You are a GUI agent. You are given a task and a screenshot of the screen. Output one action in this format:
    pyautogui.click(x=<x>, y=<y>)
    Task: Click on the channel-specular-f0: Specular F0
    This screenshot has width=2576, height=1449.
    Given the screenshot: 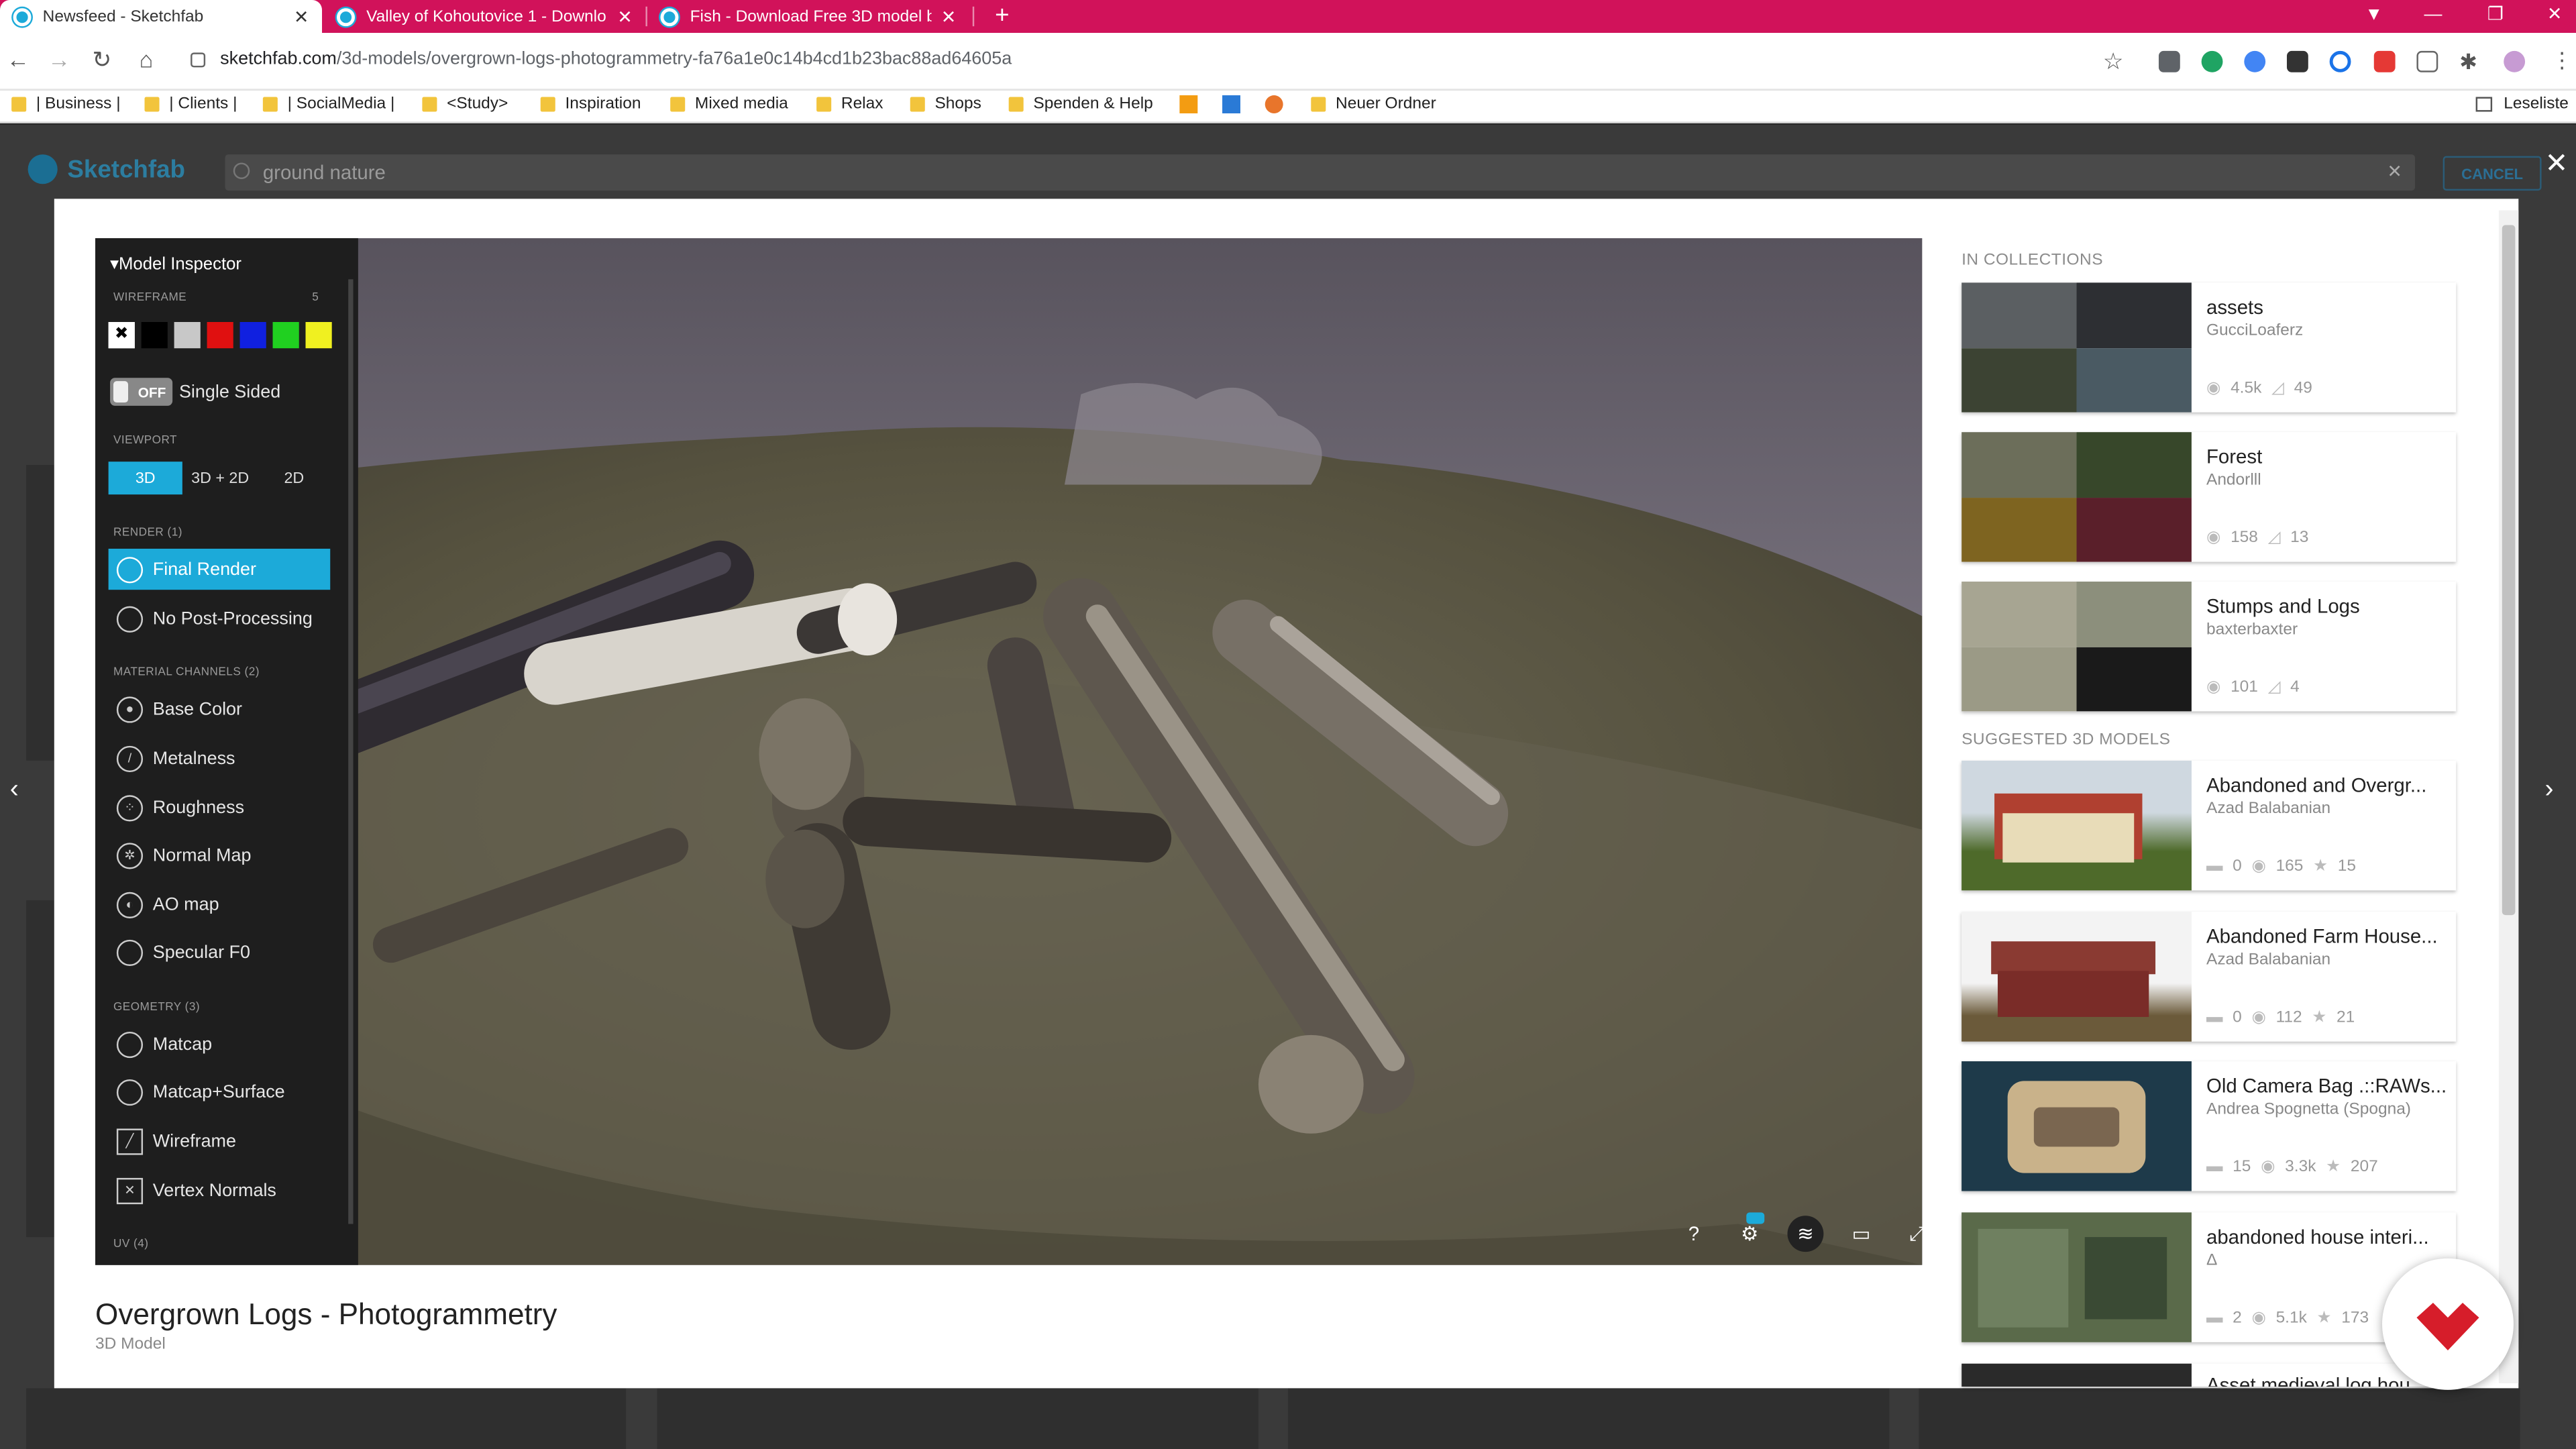 What is the action you would take?
    pyautogui.click(x=220, y=952)
    